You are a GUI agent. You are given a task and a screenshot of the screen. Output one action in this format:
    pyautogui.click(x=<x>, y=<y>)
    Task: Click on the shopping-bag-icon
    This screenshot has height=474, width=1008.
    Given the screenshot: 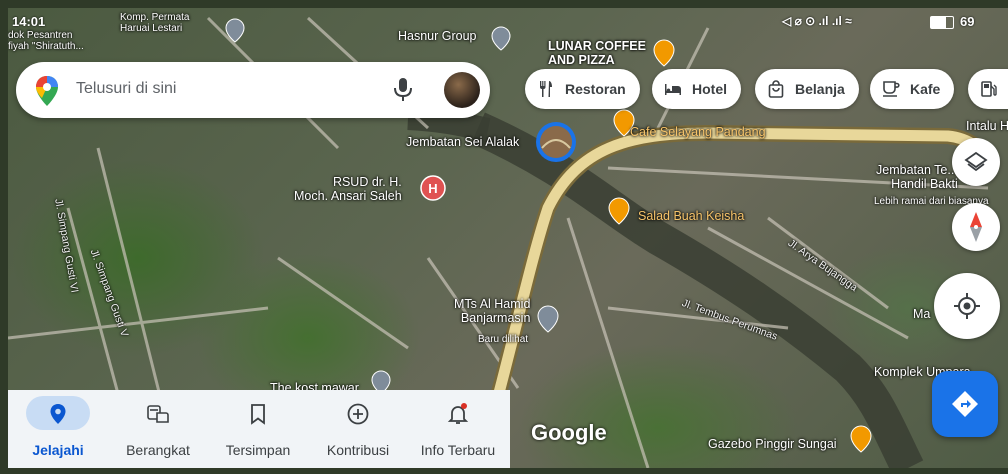 What is the action you would take?
    pyautogui.click(x=776, y=89)
    